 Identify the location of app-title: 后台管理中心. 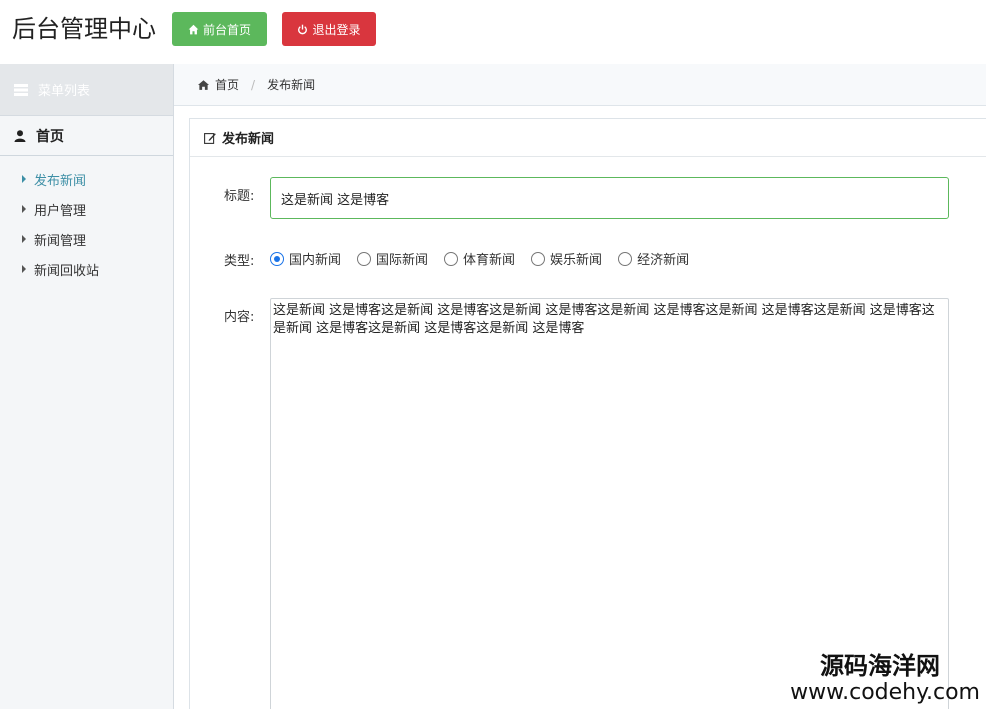
(84, 29).